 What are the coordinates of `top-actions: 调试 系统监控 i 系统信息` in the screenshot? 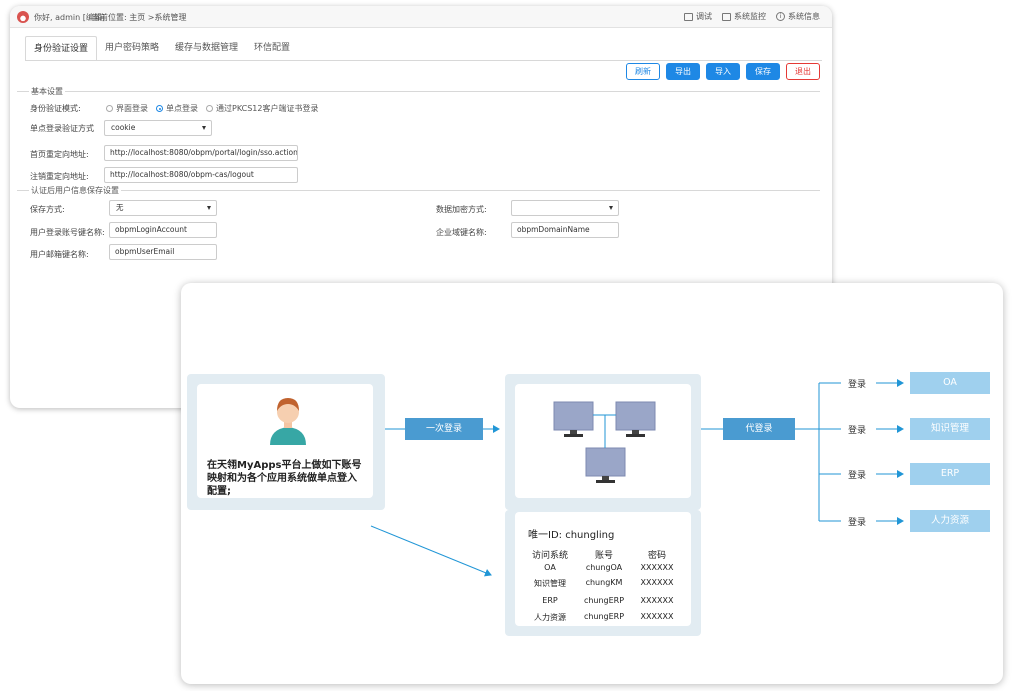 It's located at (752, 16).